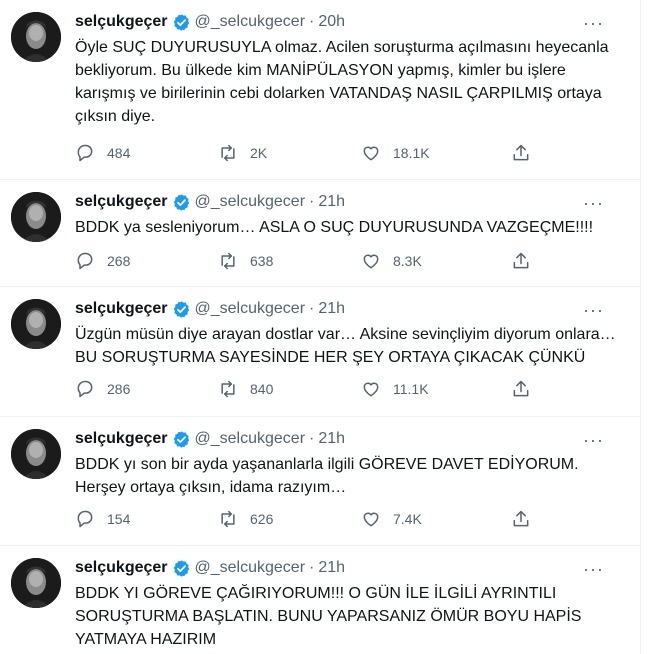 The width and height of the screenshot is (650, 654). Describe the element at coordinates (391, 519) in the screenshot. I see `like-button: 7.4K` at that location.